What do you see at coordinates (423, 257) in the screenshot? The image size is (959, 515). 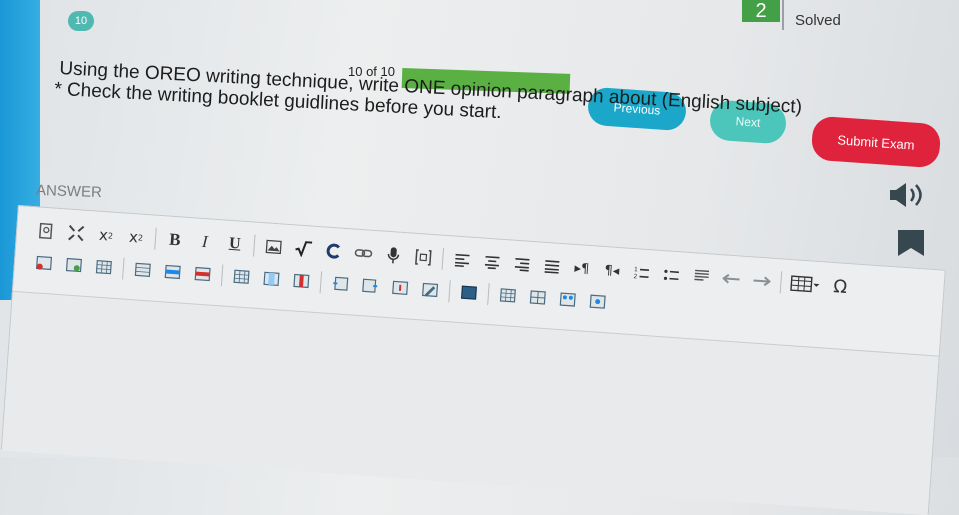 I see `code-snippet-icon` at bounding box center [423, 257].